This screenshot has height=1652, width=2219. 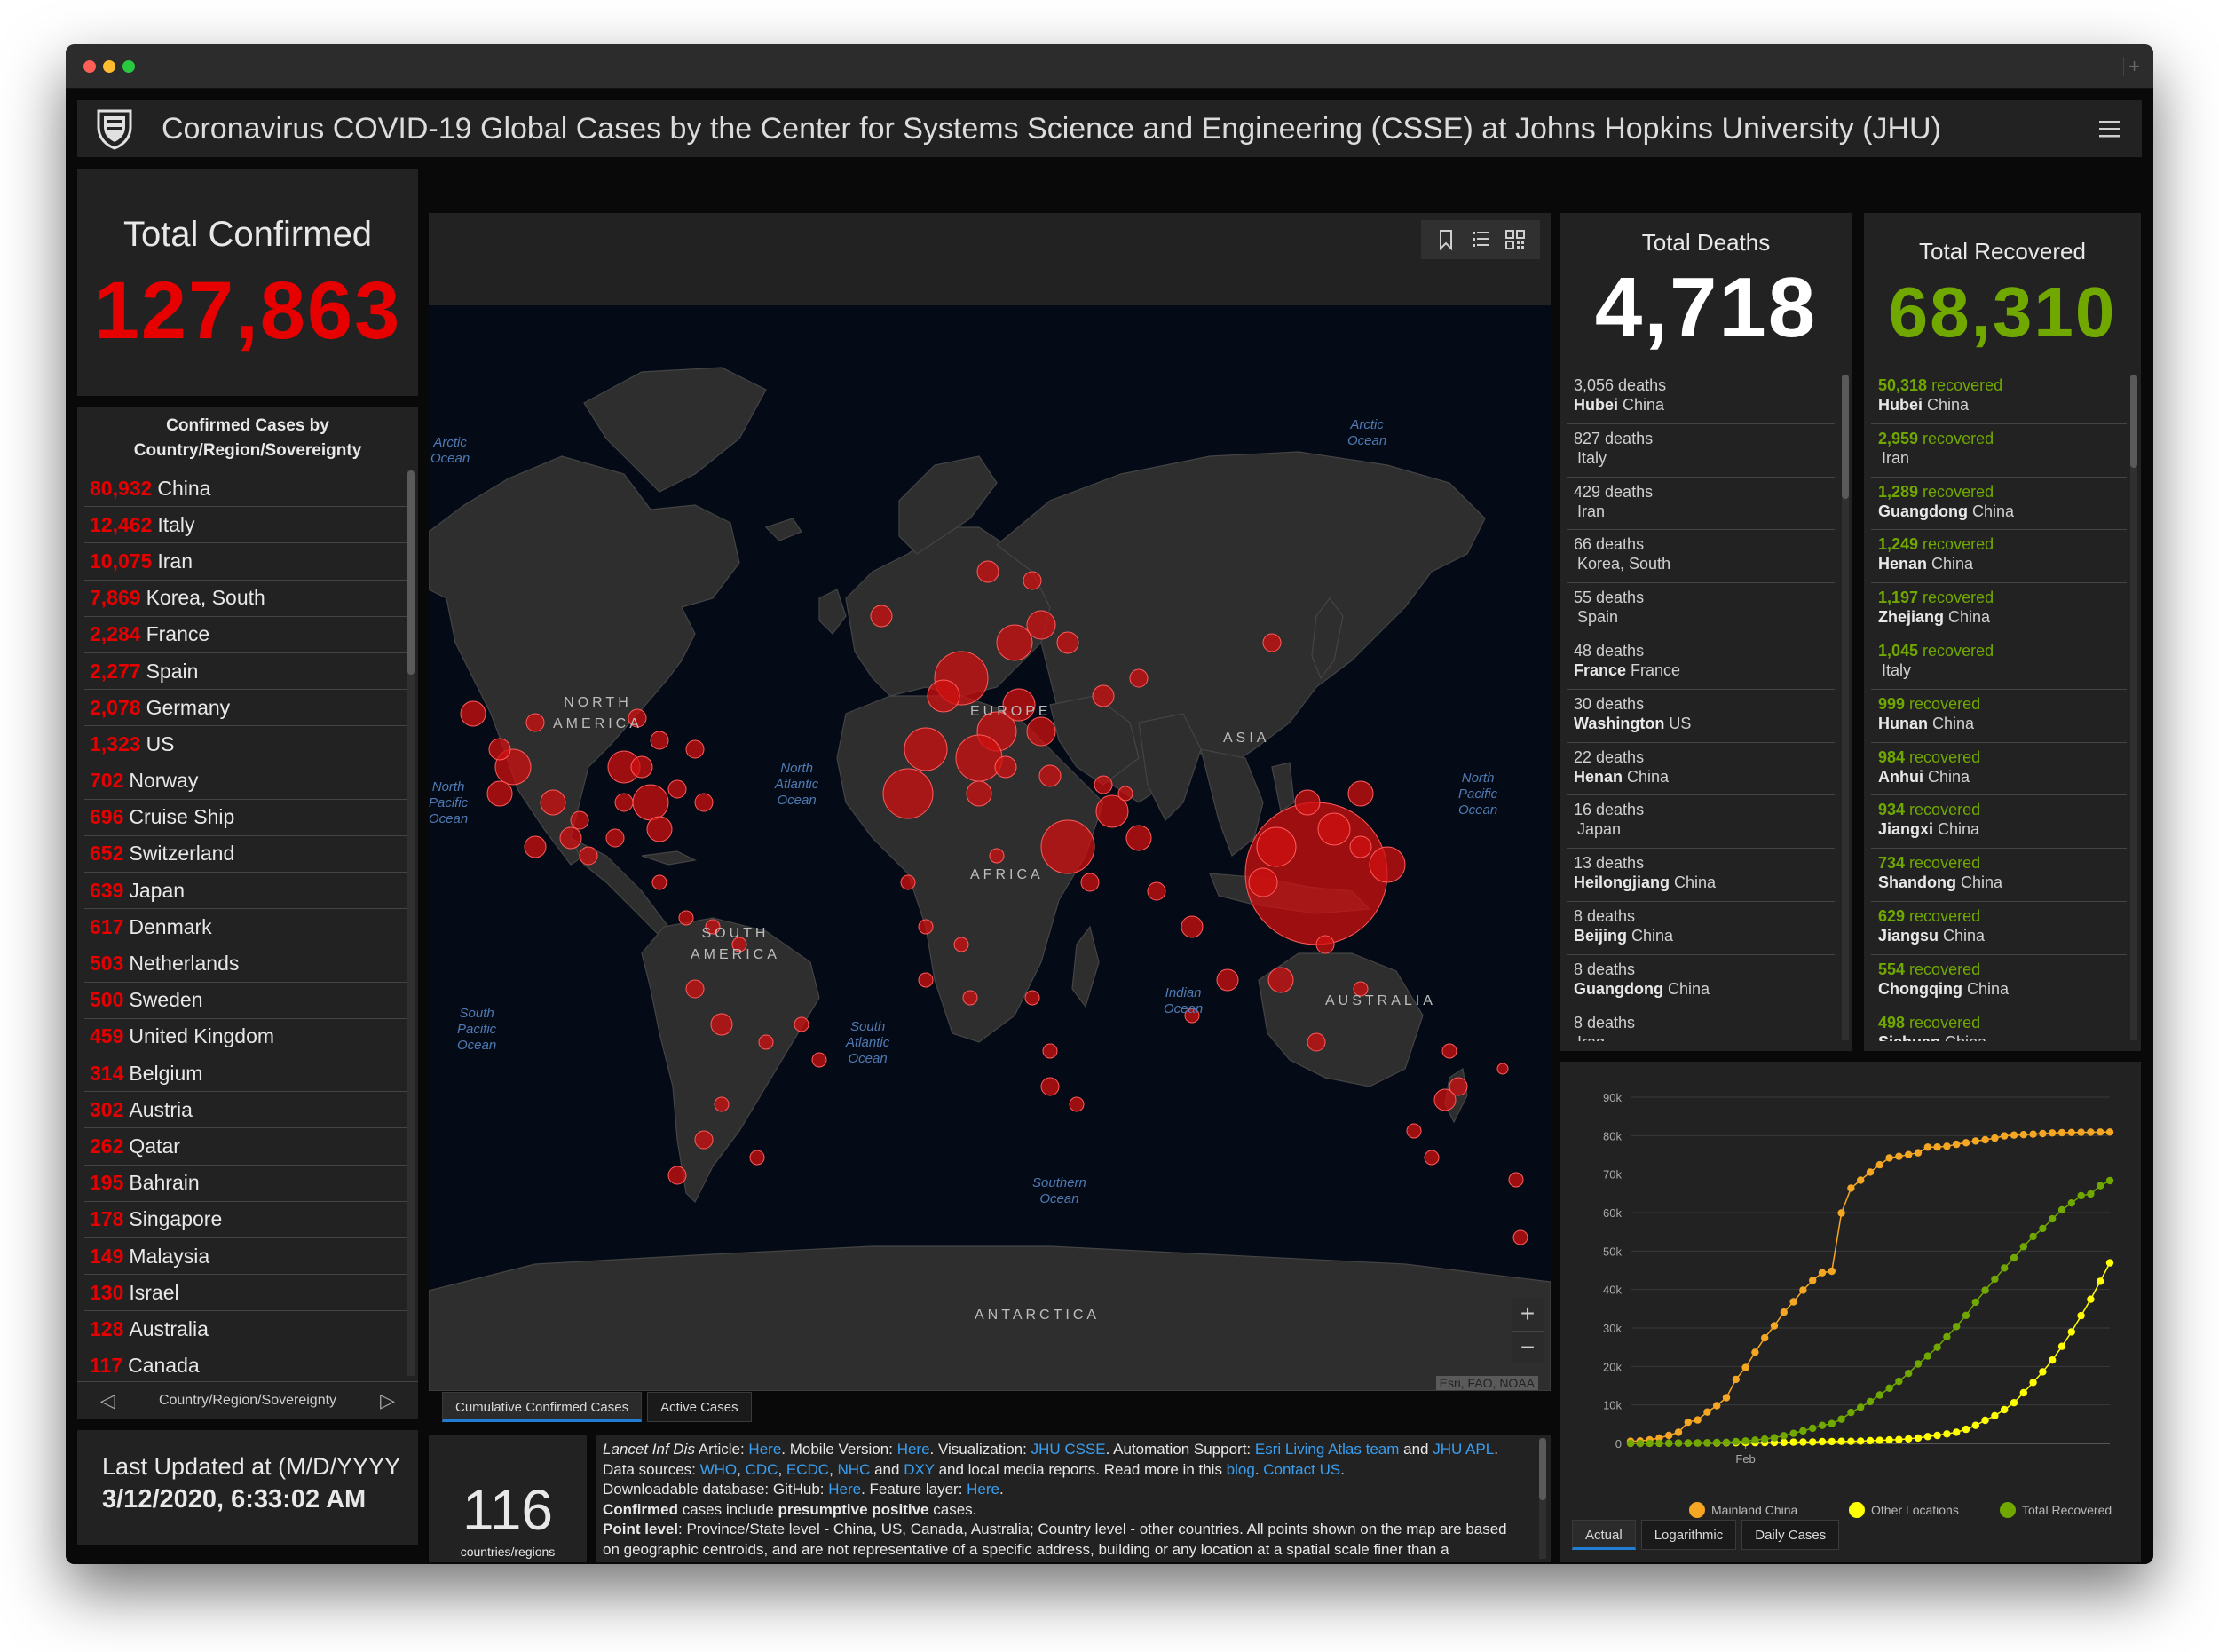 What do you see at coordinates (1999, 769) in the screenshot?
I see `recovered-row: 984 recovered Anhui China` at bounding box center [1999, 769].